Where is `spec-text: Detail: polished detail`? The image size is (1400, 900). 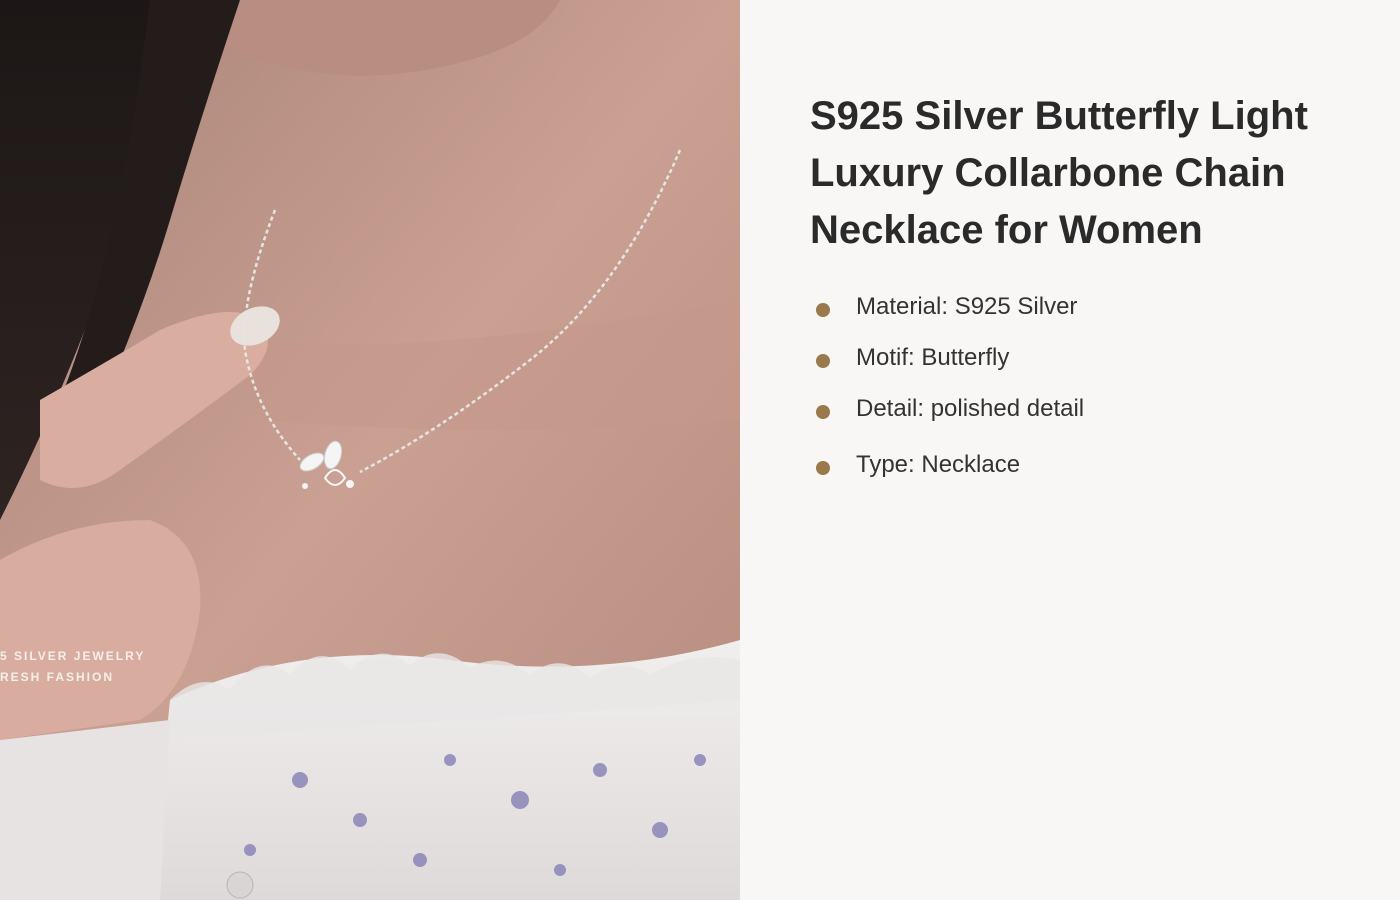 spec-text: Detail: polished detail is located at coordinates (970, 408).